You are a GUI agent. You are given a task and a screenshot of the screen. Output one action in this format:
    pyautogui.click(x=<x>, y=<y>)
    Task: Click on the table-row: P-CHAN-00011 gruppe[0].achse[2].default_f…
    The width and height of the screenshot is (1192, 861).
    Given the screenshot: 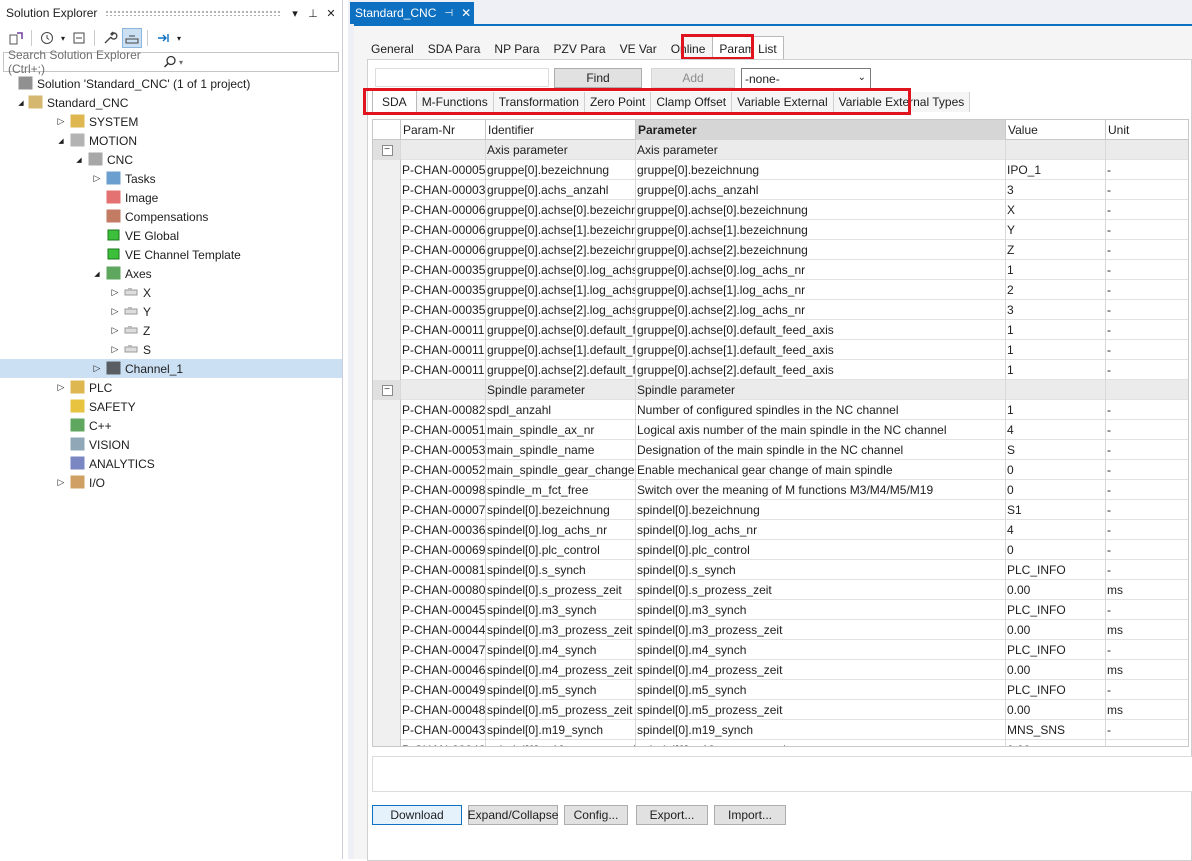 What is the action you would take?
    pyautogui.click(x=780, y=370)
    